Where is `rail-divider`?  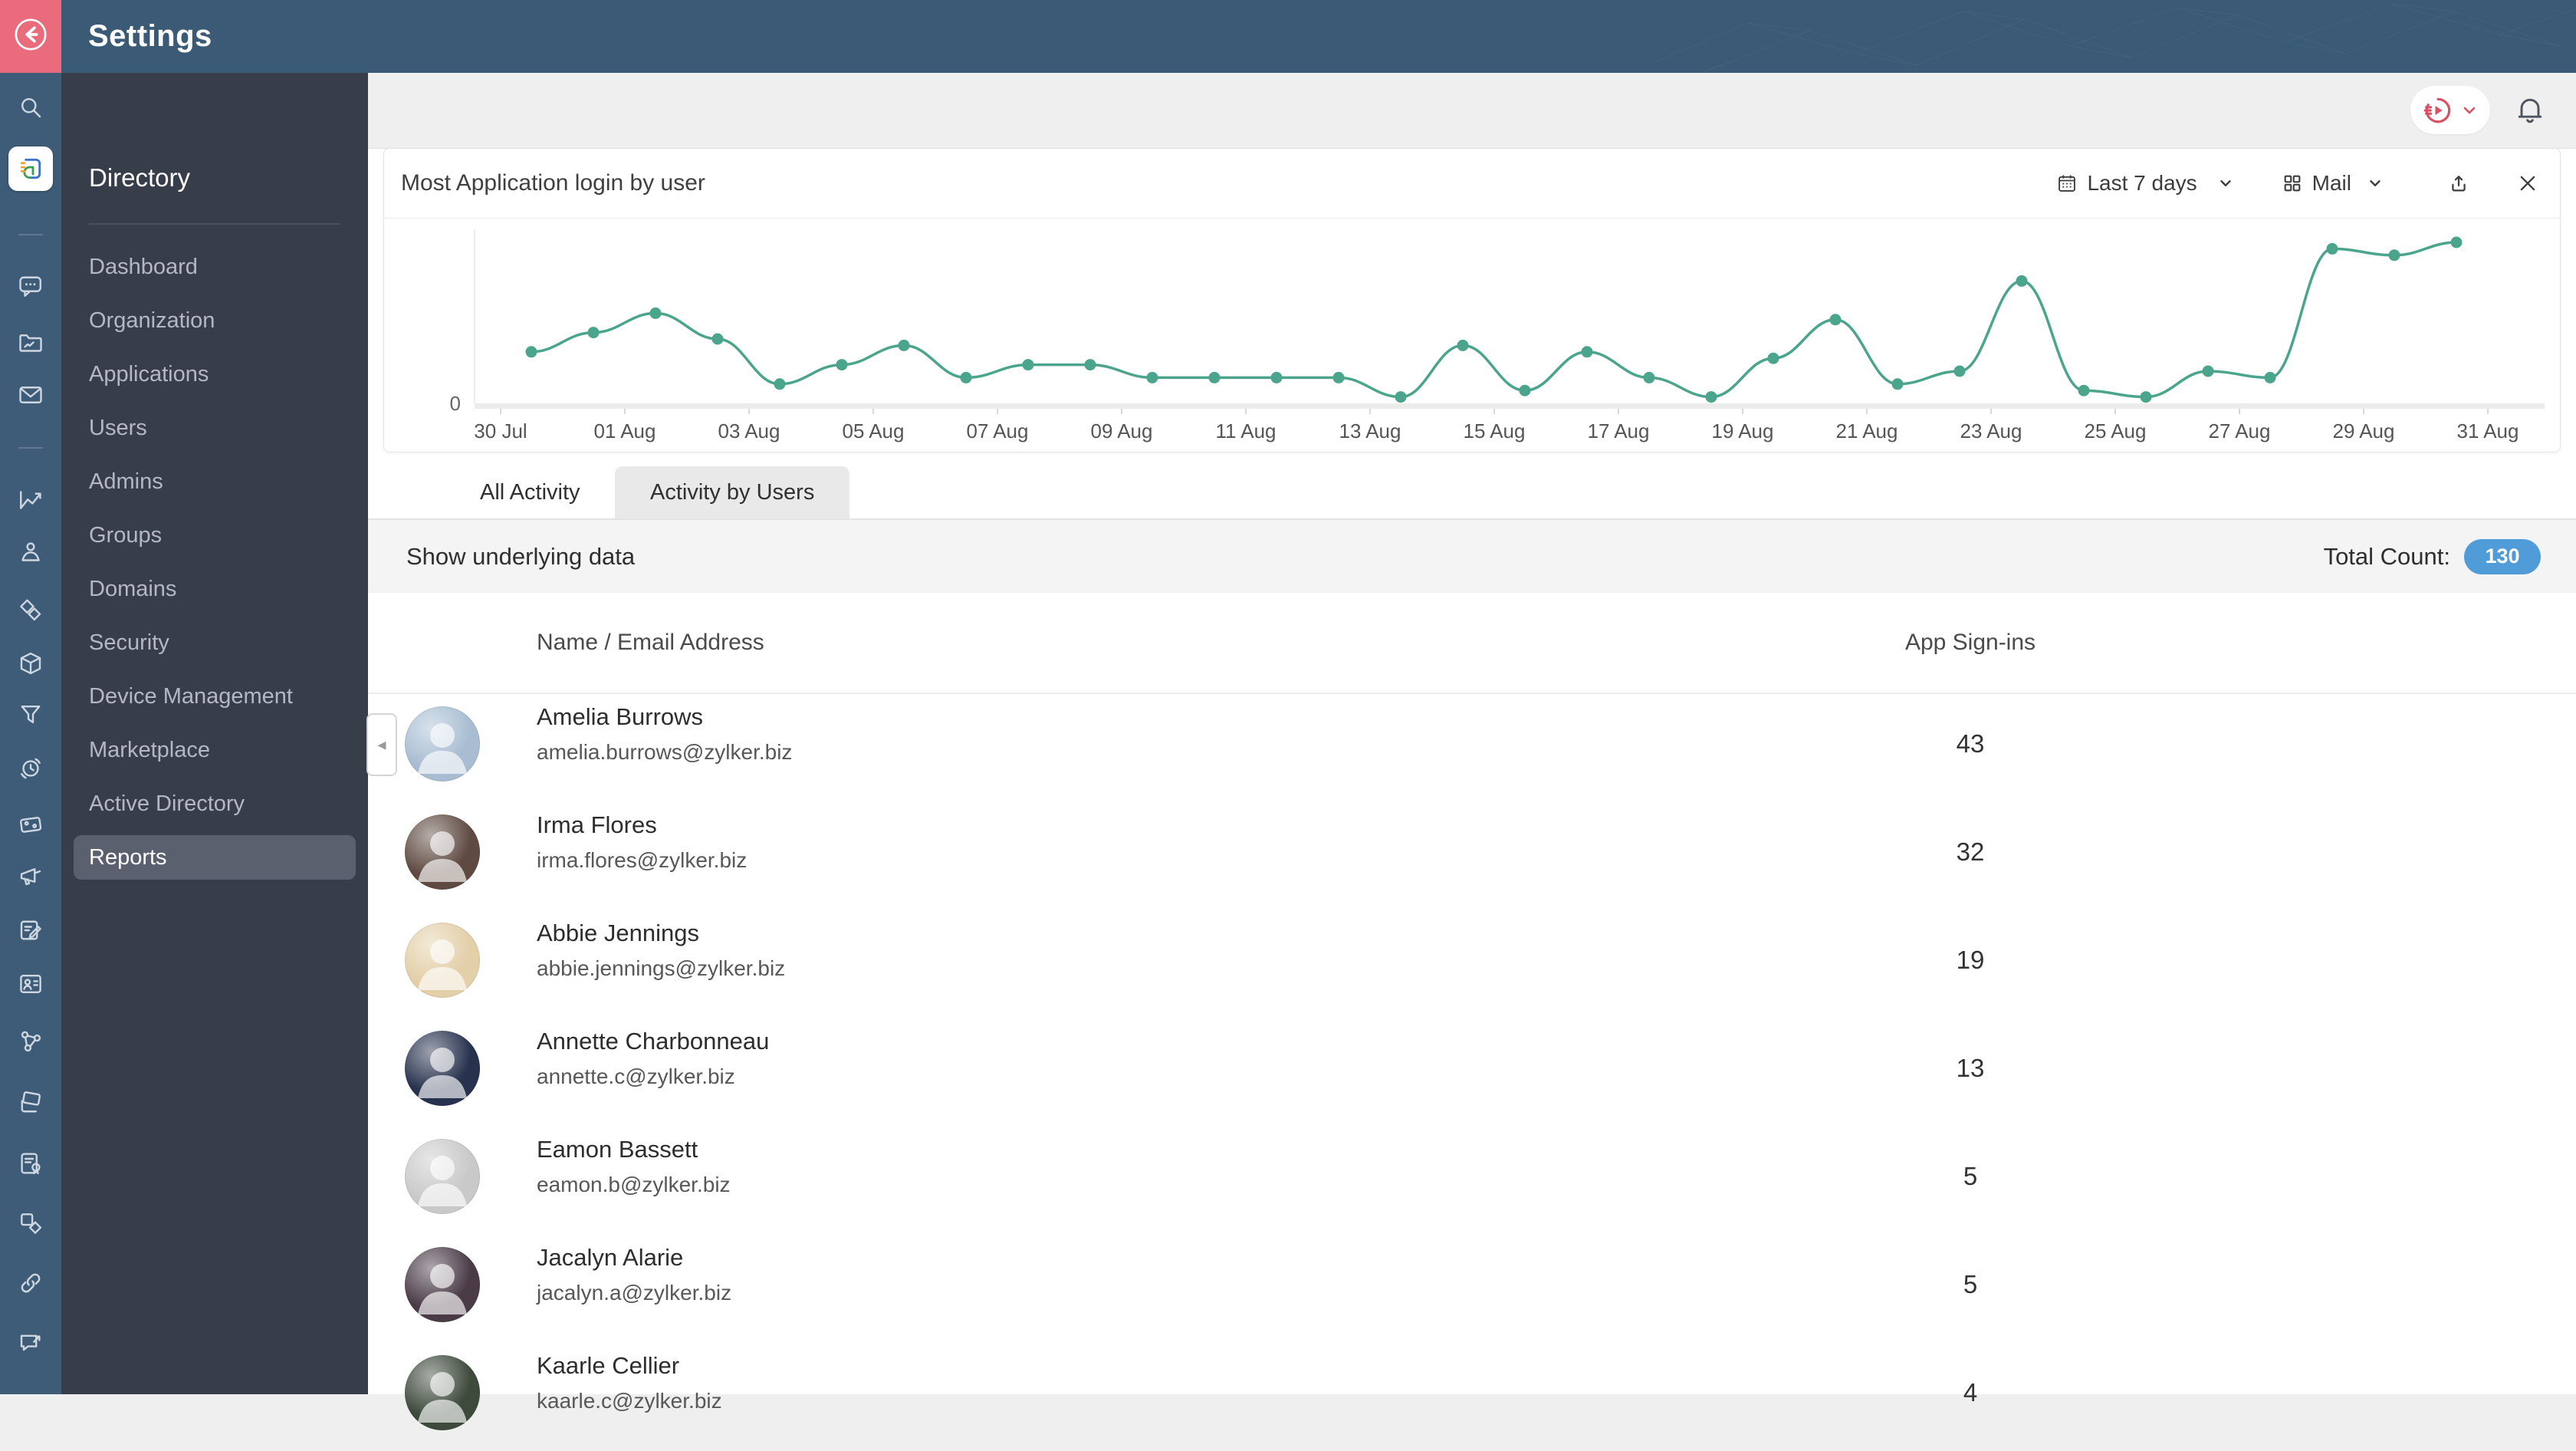
rail-divider is located at coordinates (30, 234).